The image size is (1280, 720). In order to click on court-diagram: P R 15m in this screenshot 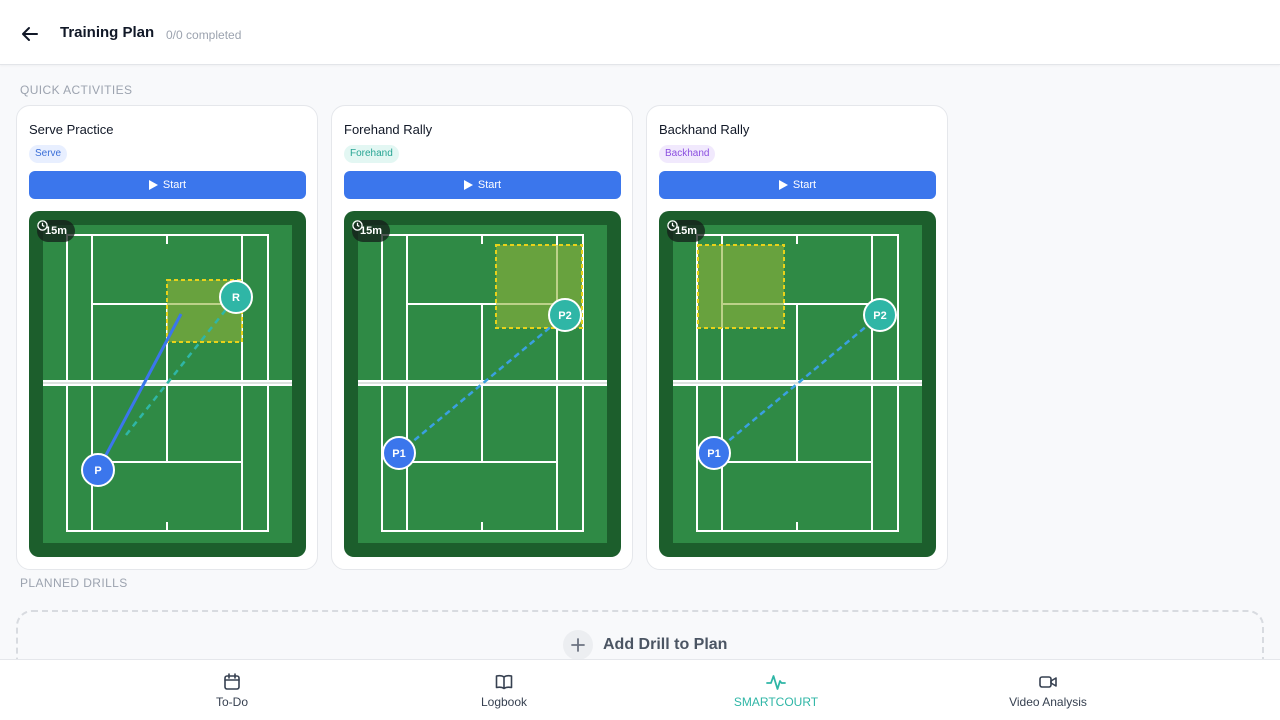, I will do `click(167, 384)`.